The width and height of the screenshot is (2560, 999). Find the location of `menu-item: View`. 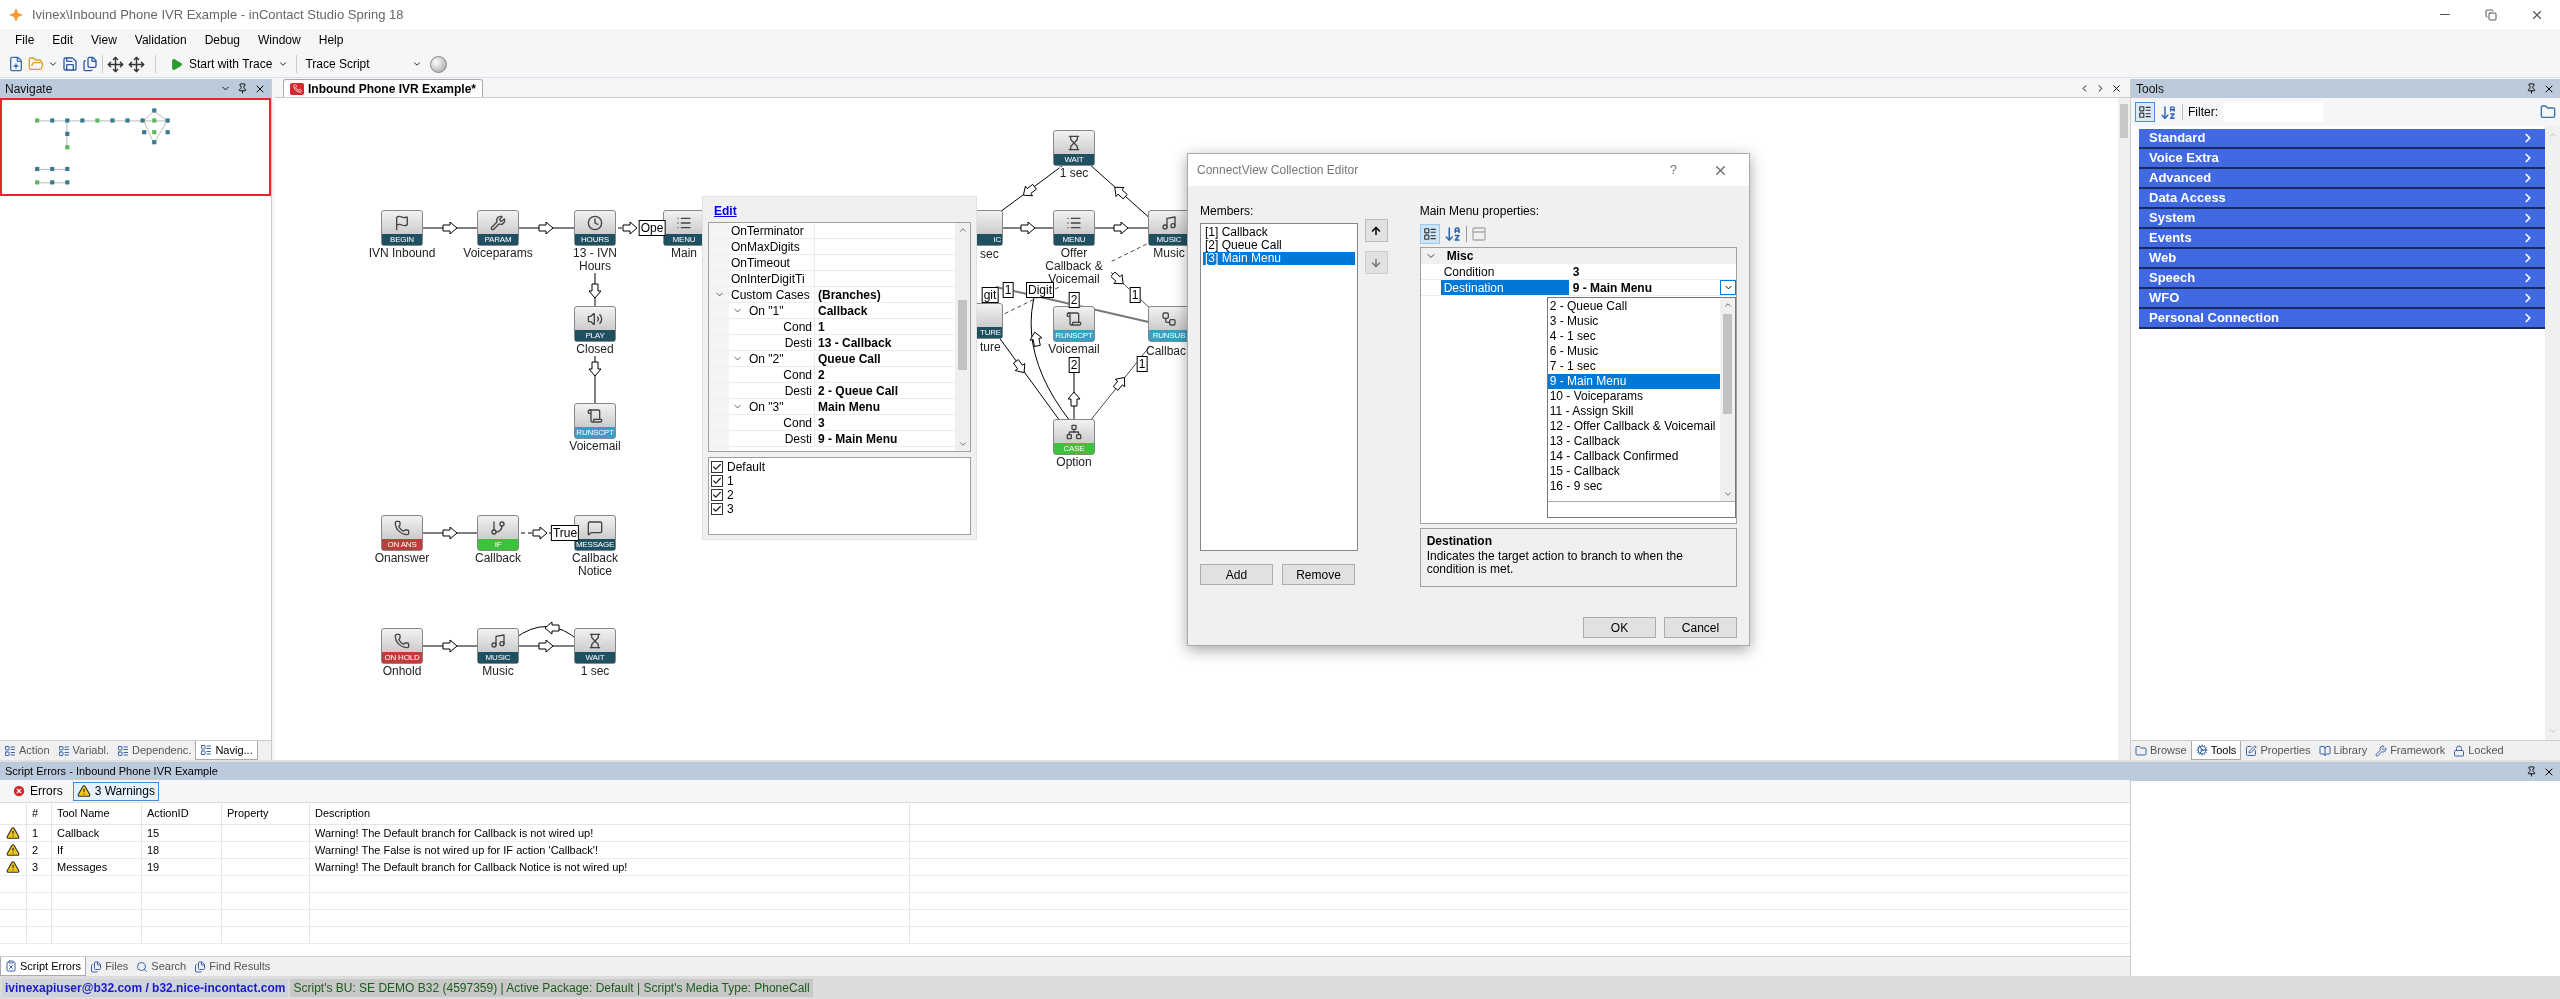

menu-item: View is located at coordinates (104, 40).